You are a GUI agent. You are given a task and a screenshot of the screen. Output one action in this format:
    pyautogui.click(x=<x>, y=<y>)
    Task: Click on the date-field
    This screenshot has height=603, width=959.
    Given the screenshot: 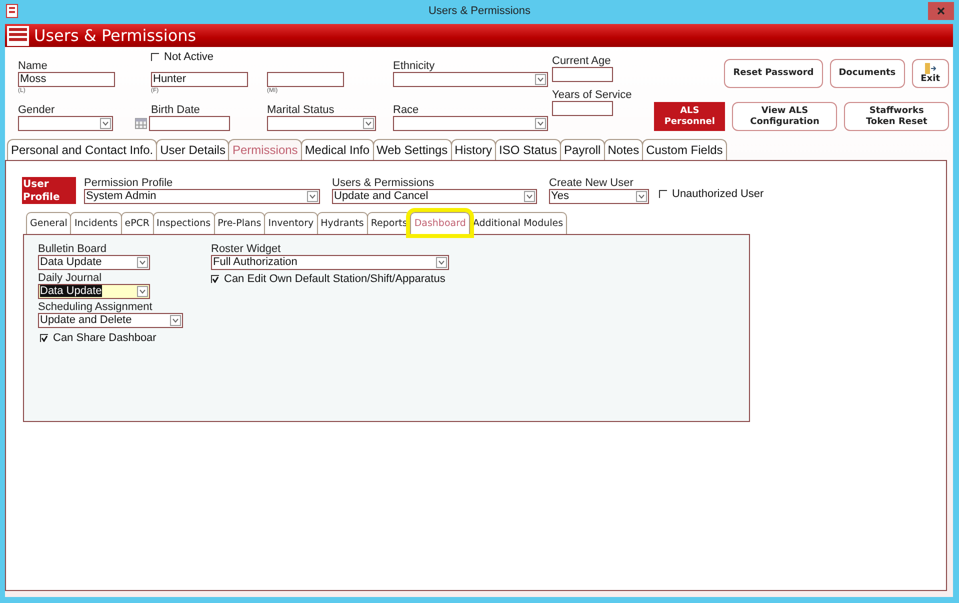 What is the action you would take?
    pyautogui.click(x=189, y=123)
    